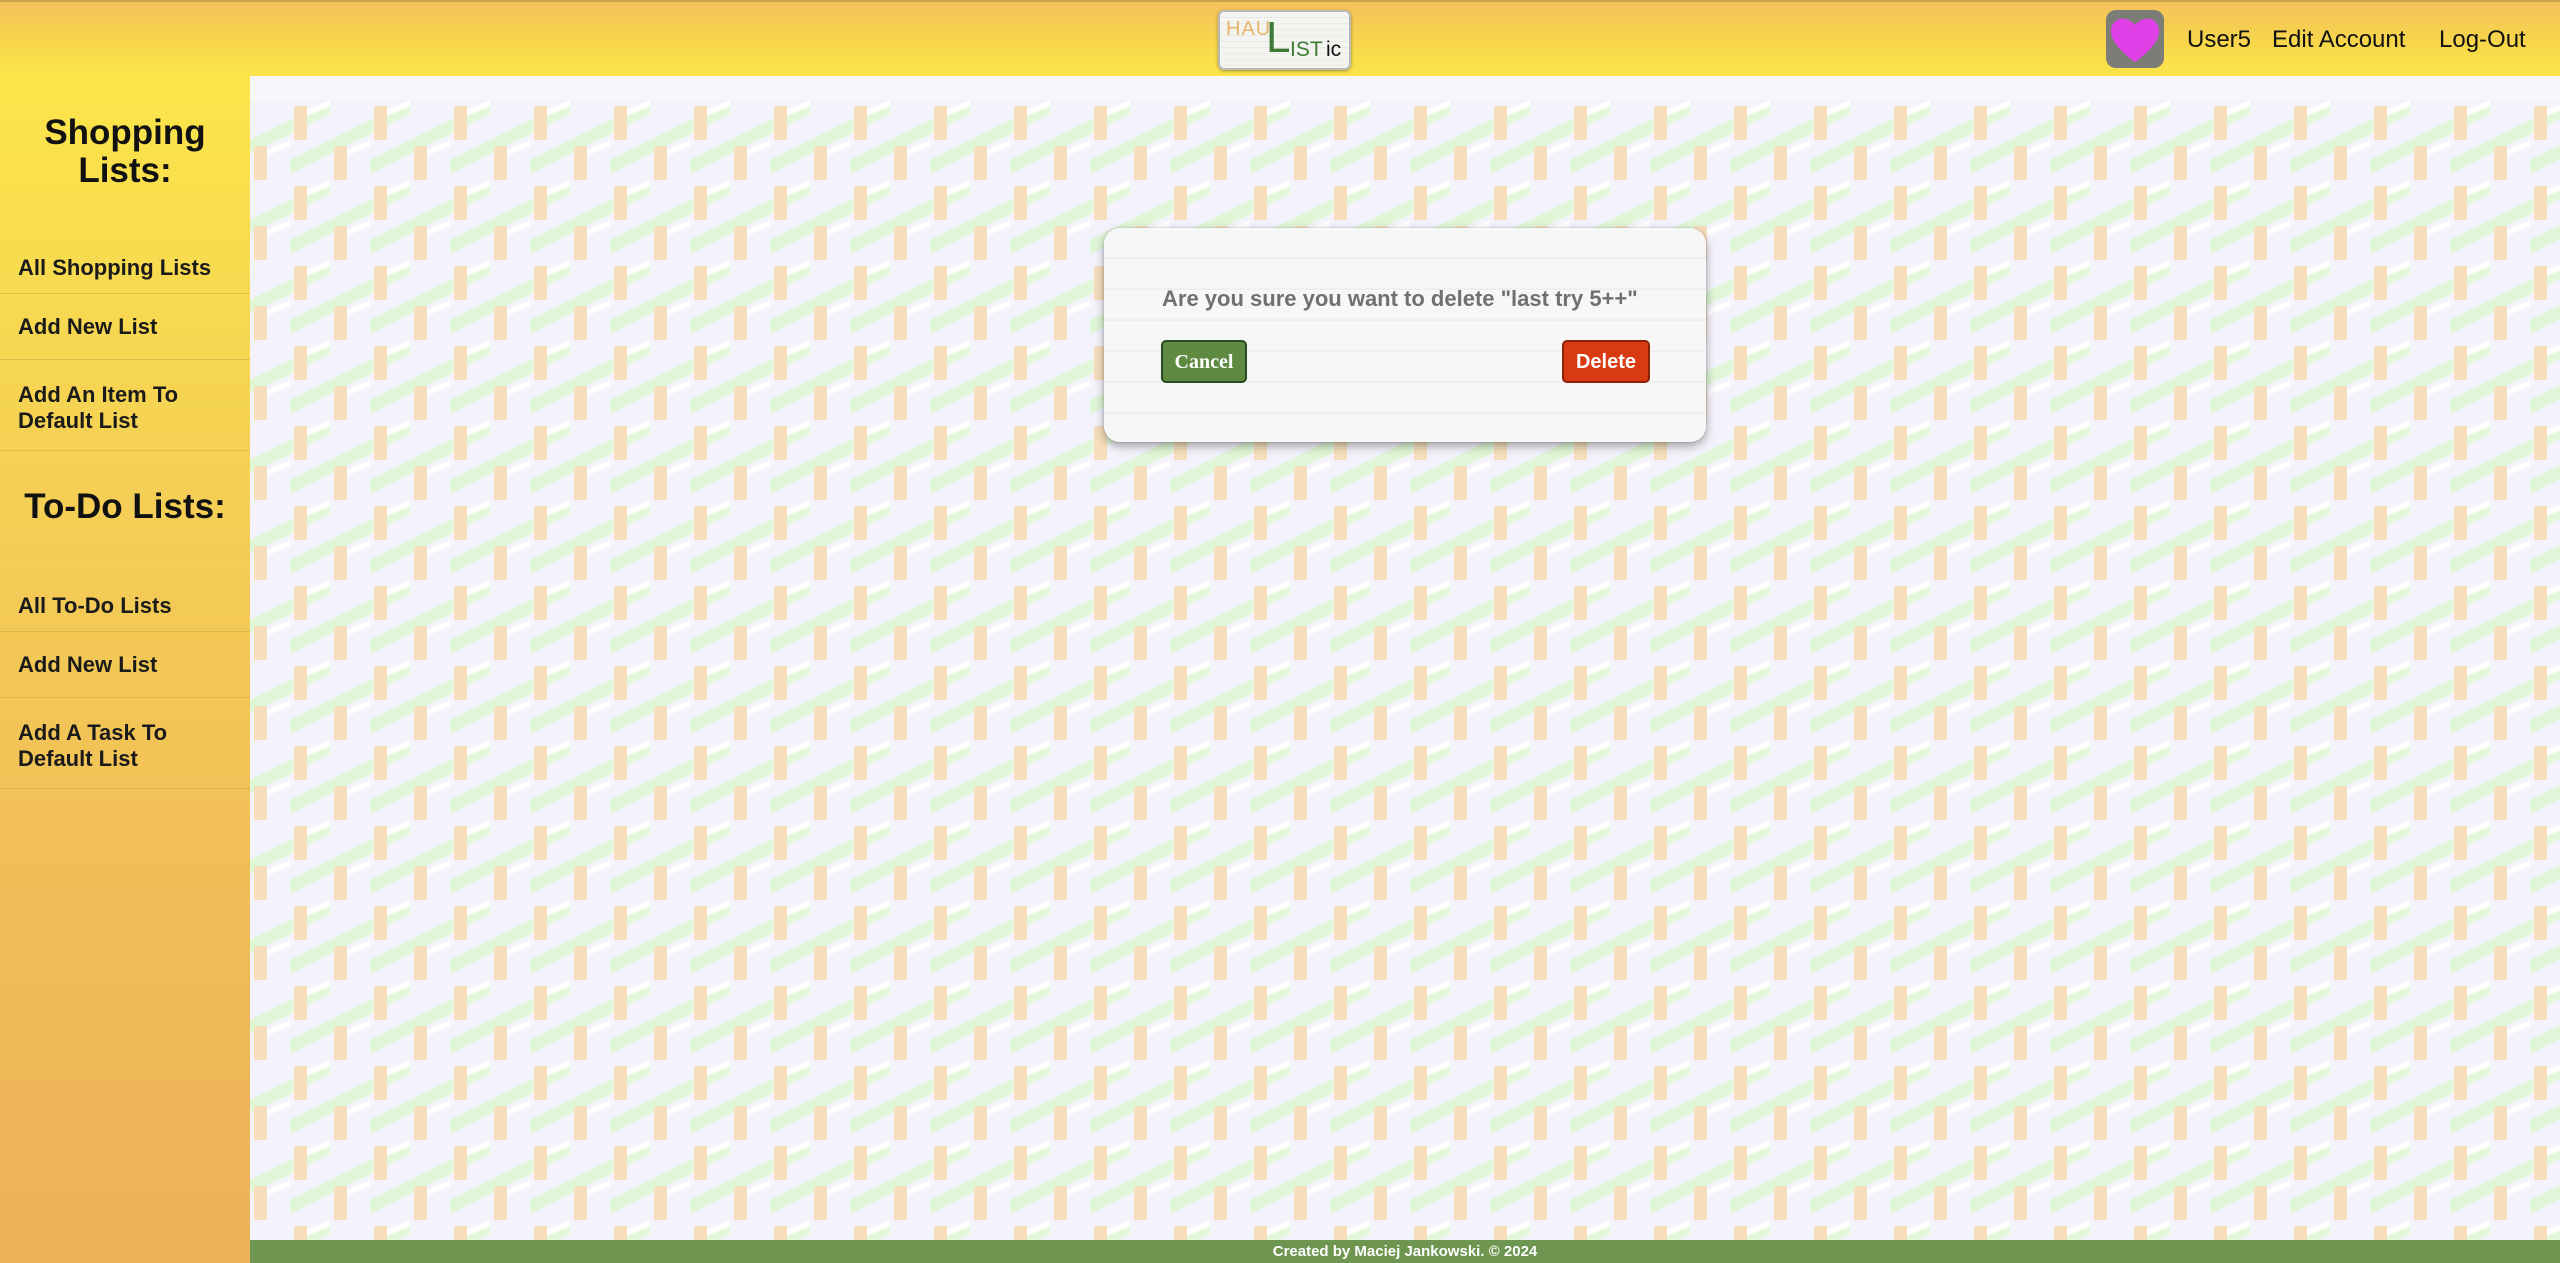 Image resolution: width=2560 pixels, height=1263 pixels. I want to click on delete-button: Delete, so click(1606, 361).